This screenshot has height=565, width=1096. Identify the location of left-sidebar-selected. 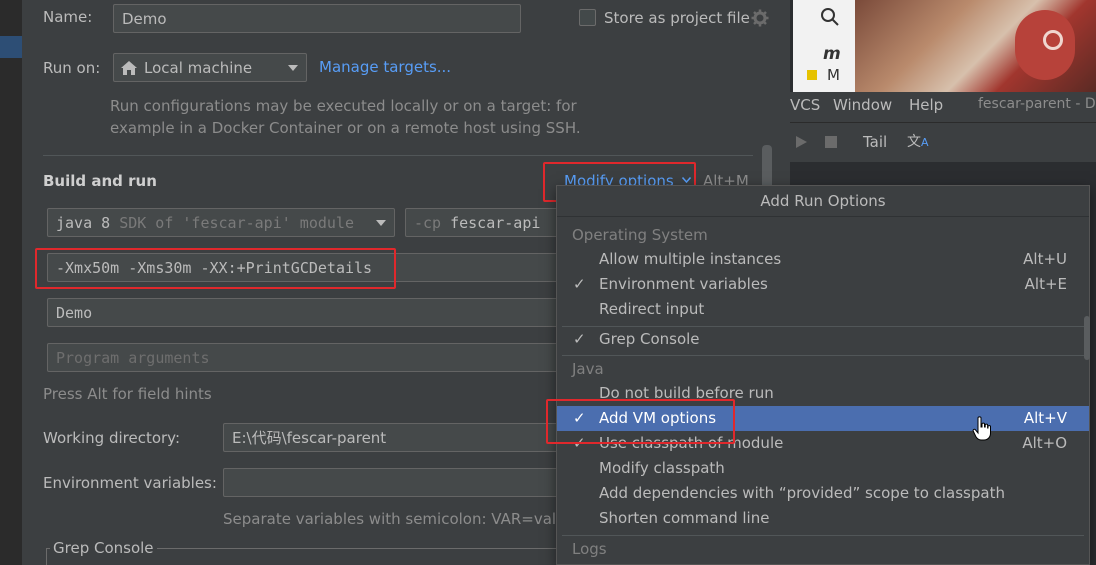
(11, 47).